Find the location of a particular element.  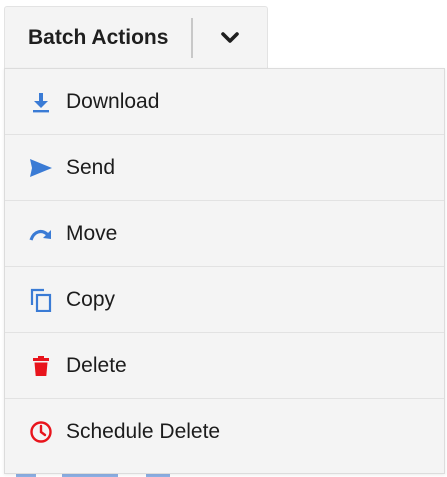

batch-actions-label: Batch Actions is located at coordinates (98, 38).